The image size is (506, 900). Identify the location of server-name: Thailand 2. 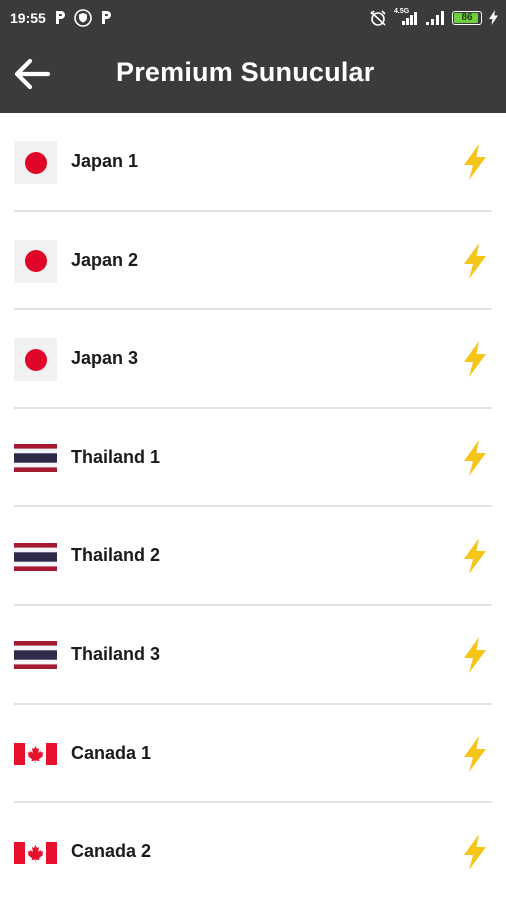
(116, 555).